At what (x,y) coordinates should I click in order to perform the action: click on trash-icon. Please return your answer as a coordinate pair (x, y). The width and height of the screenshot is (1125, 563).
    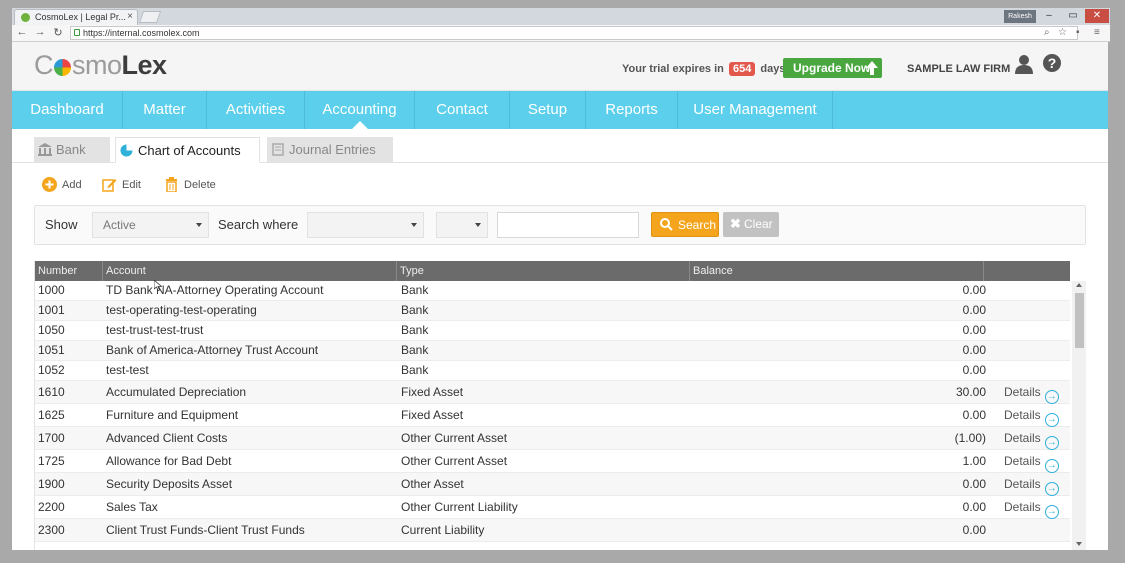
    Looking at the image, I should click on (171, 184).